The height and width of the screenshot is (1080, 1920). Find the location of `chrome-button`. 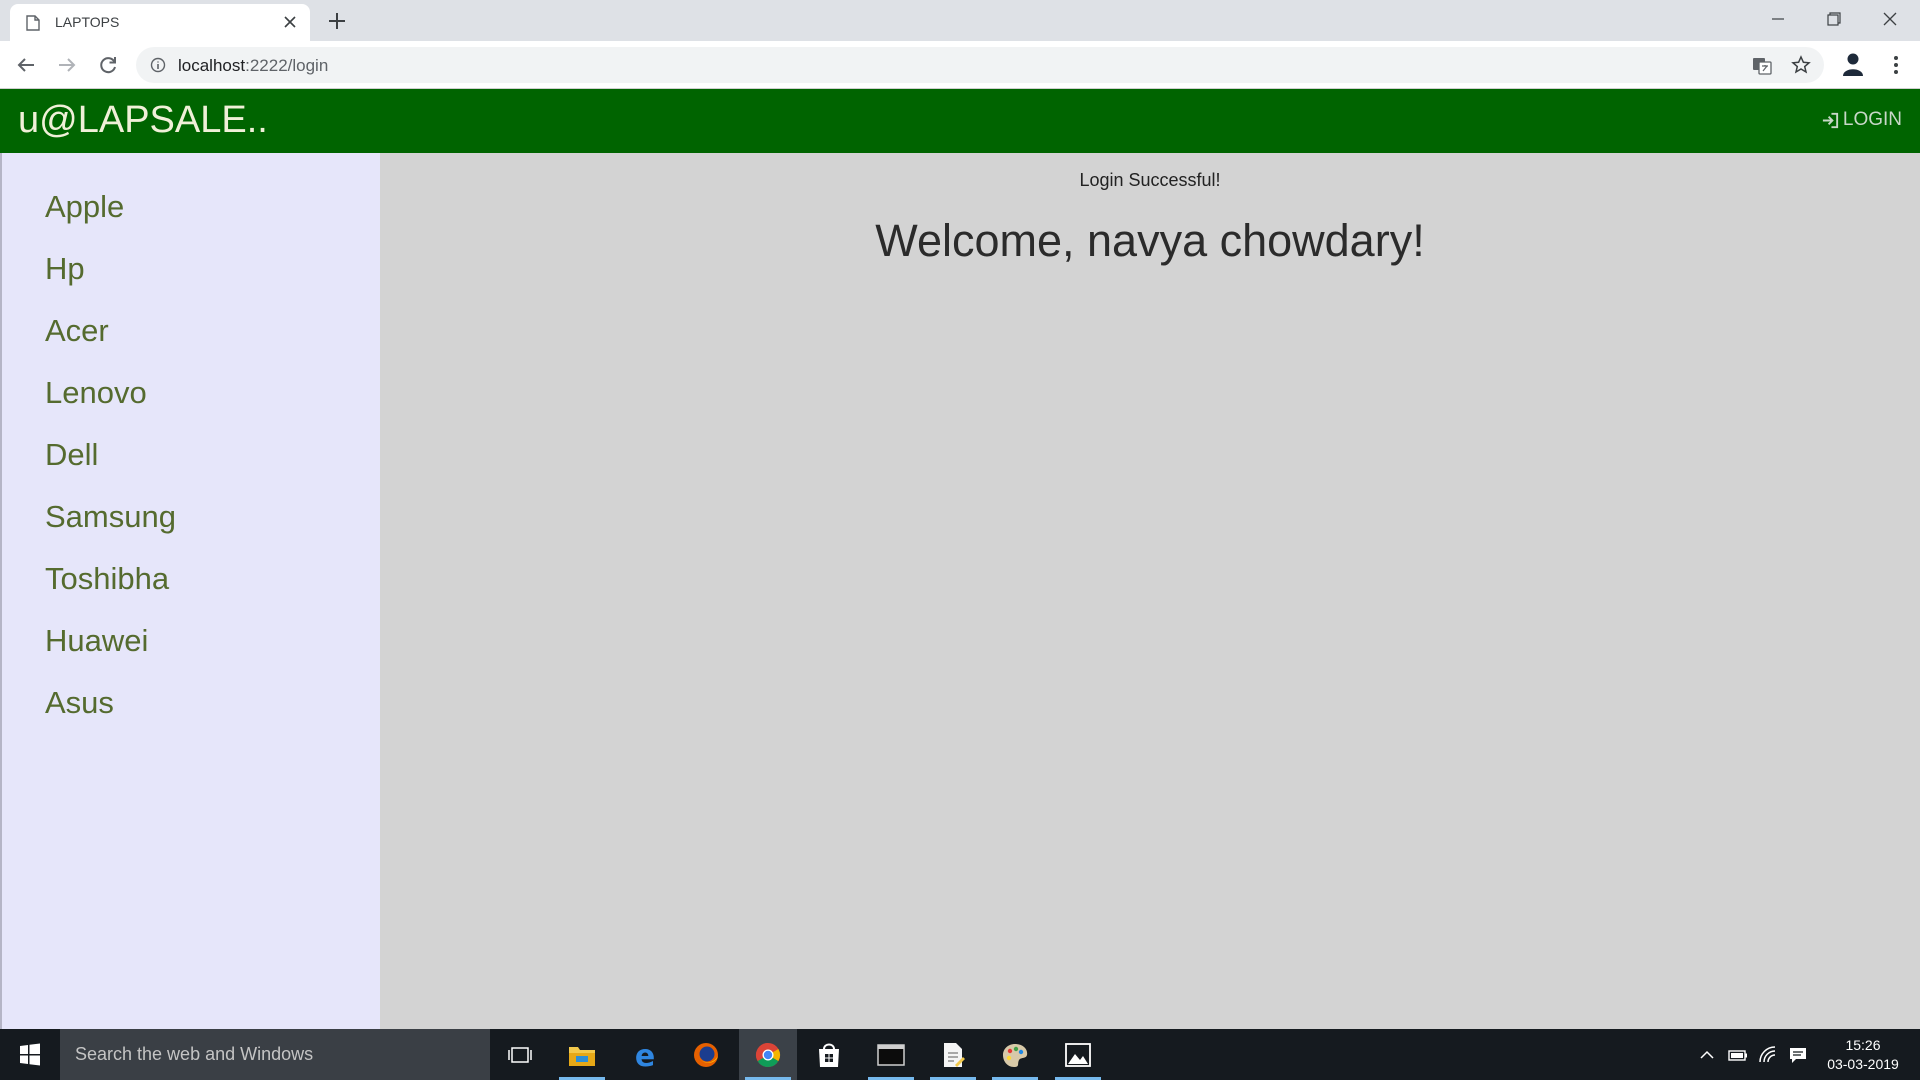

chrome-button is located at coordinates (768, 1054).